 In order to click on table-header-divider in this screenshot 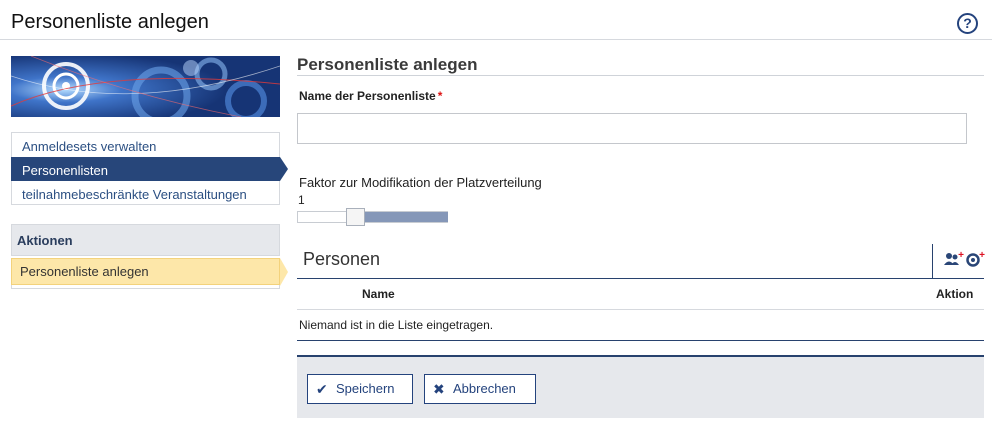, I will do `click(640, 309)`.